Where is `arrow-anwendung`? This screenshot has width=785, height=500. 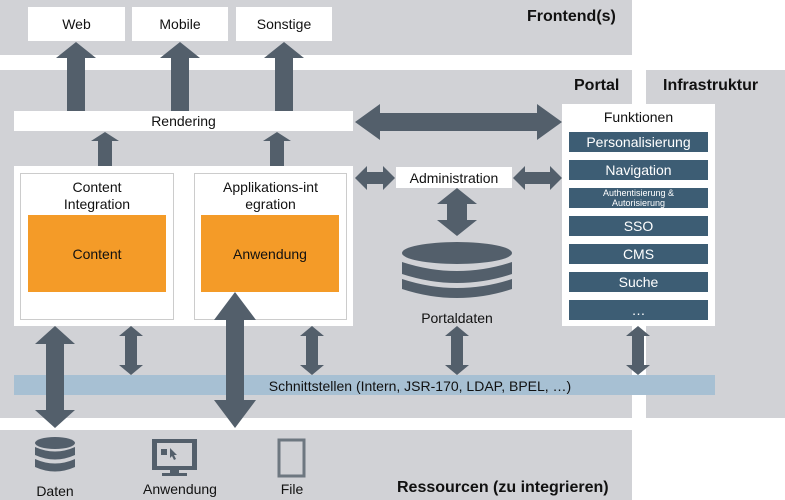 arrow-anwendung is located at coordinates (235, 360).